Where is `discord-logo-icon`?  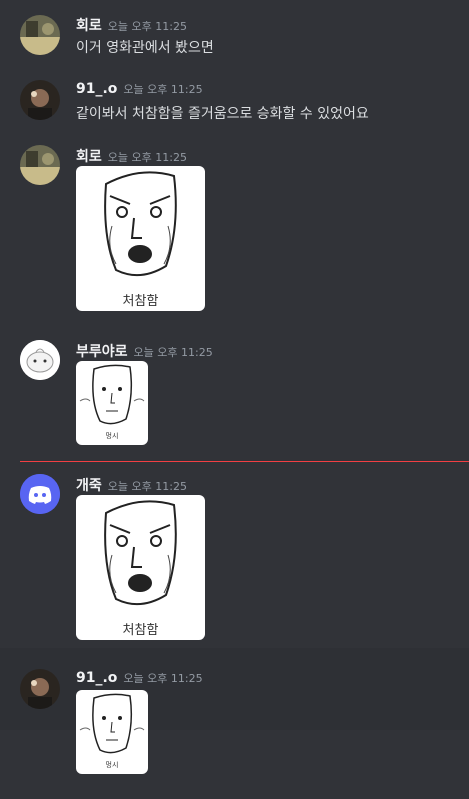
discord-logo-icon is located at coordinates (40, 494).